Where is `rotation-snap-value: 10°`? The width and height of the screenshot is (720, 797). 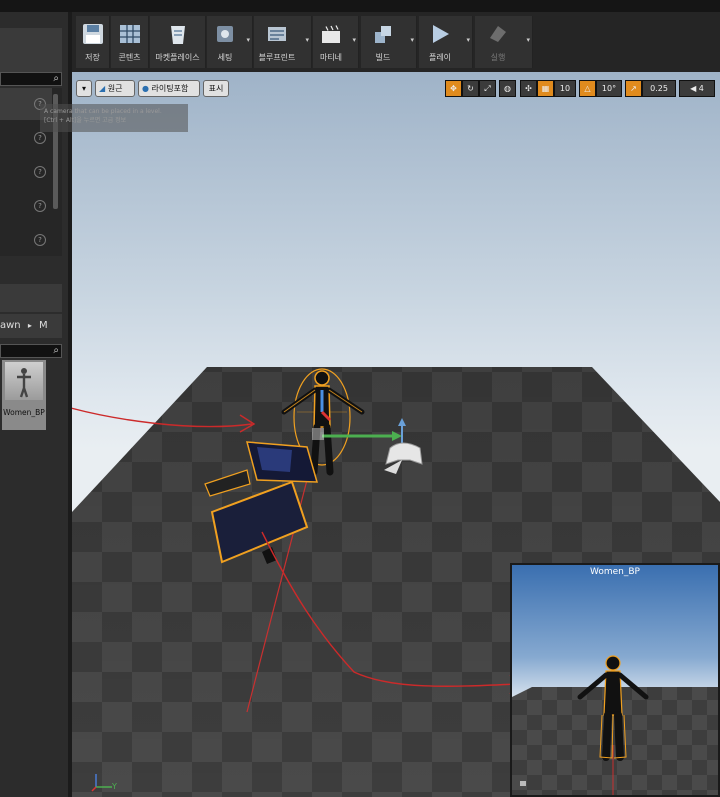
rotation-snap-value: 10° is located at coordinates (609, 88).